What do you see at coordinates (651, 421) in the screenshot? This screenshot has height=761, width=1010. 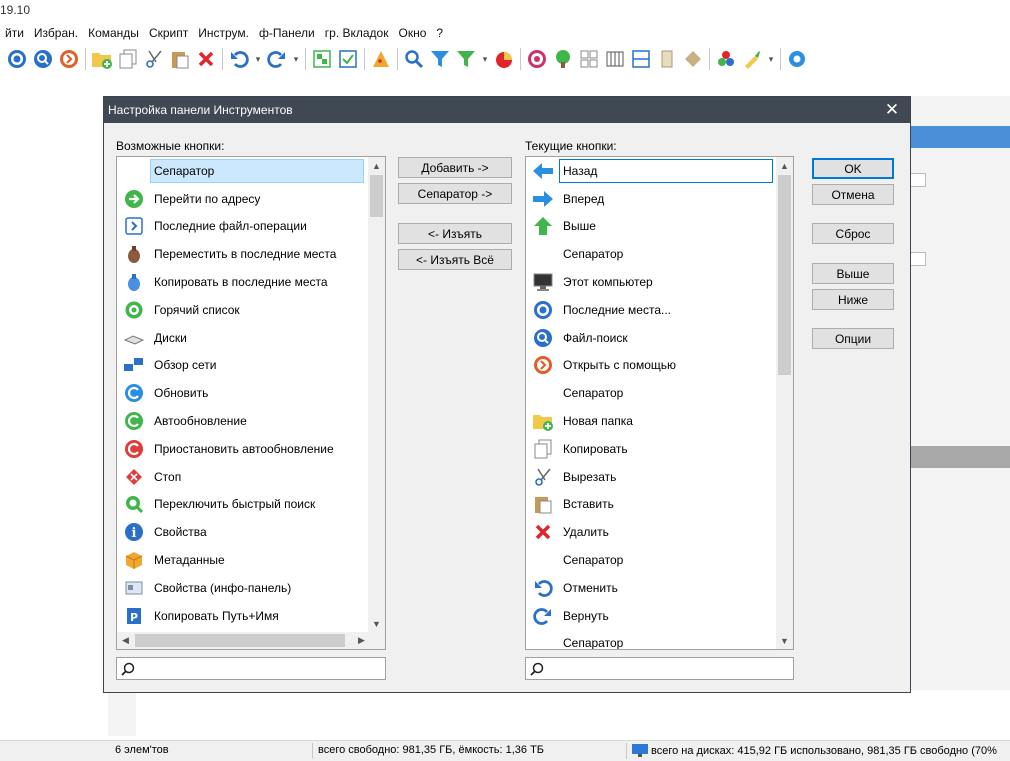 I see `list-item: Новая папка` at bounding box center [651, 421].